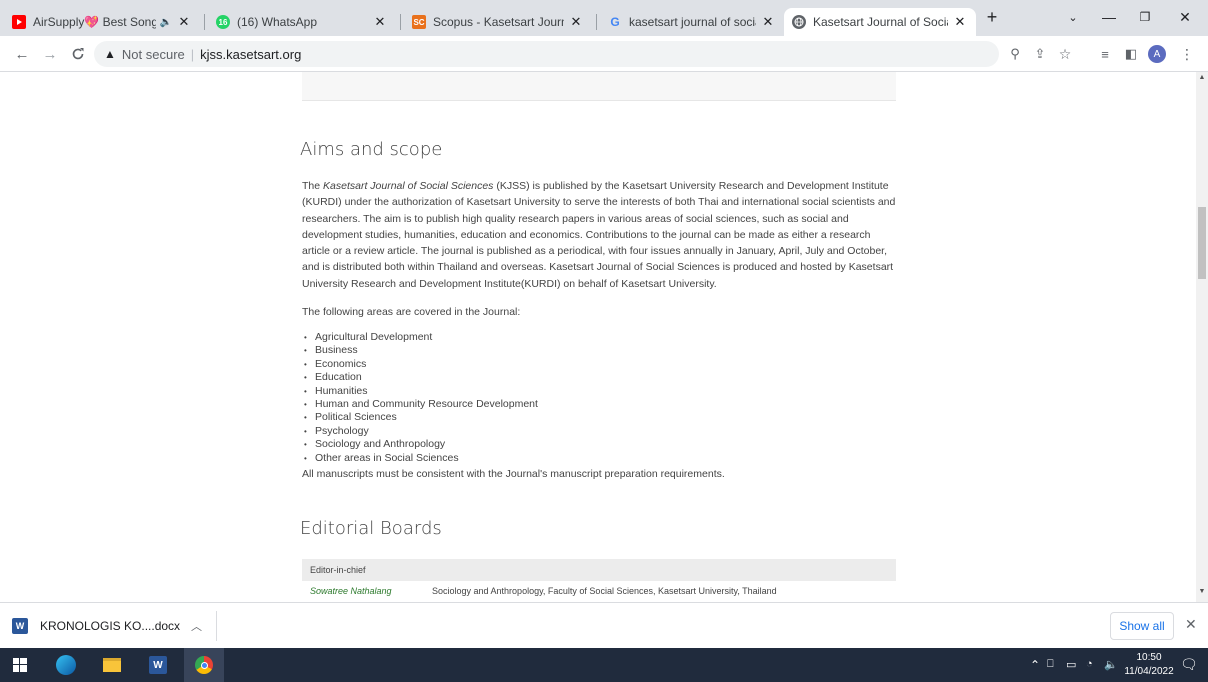  What do you see at coordinates (421, 431) in the screenshot?
I see `list-item: Psychology` at bounding box center [421, 431].